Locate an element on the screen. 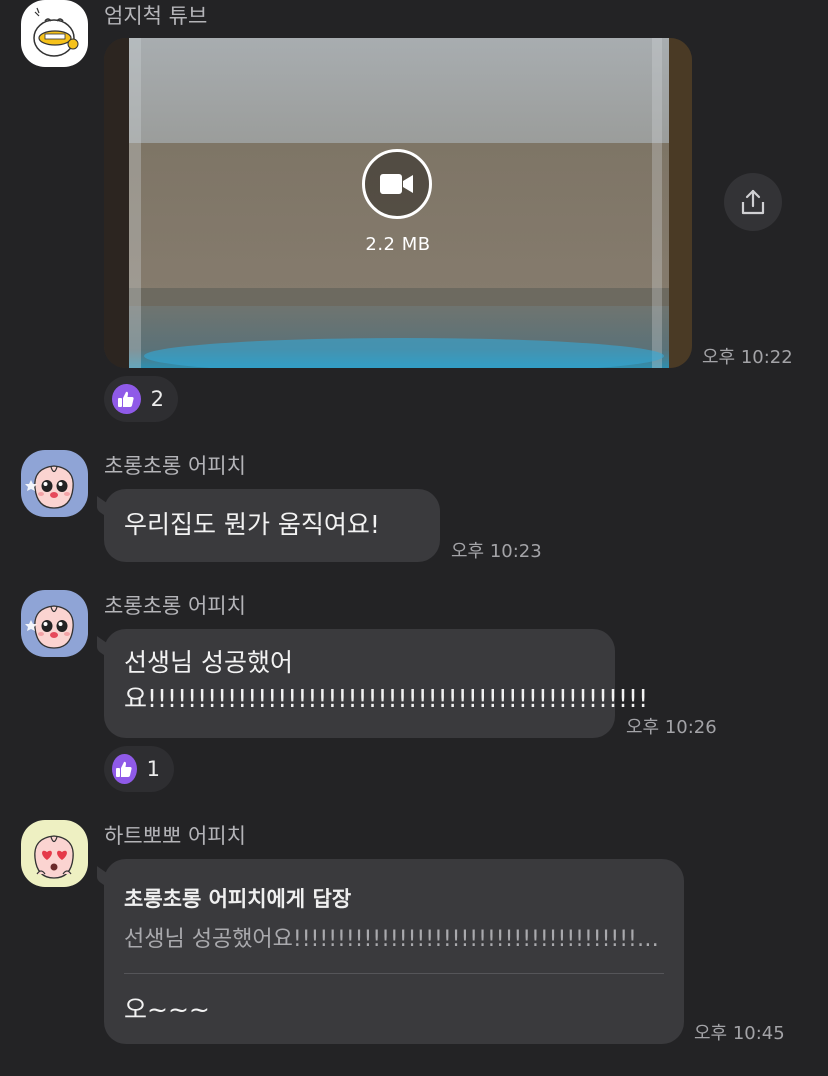  play-video-button is located at coordinates (397, 184).